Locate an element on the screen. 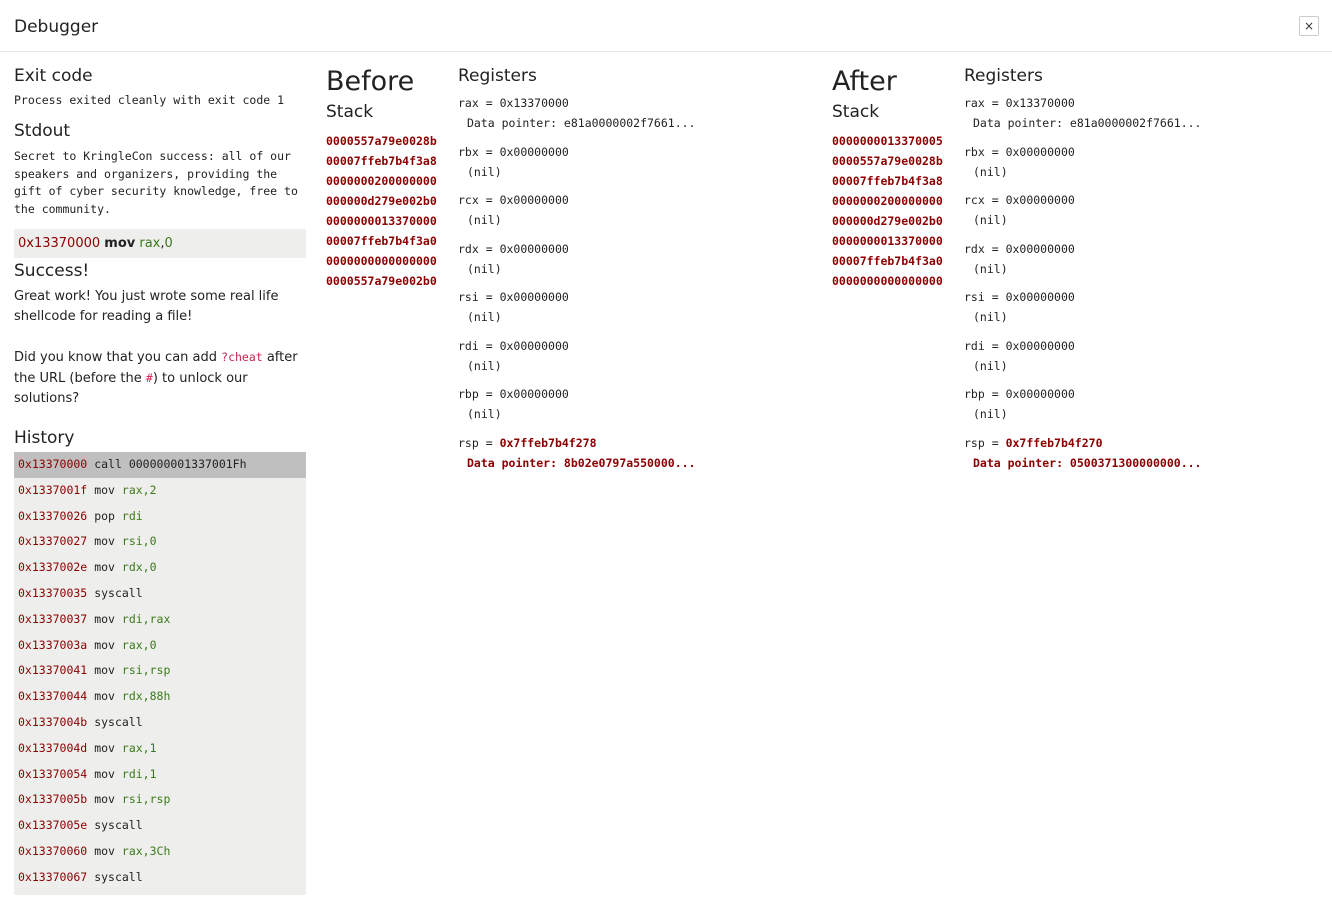  history-item: 0x13370000 call 000000001337001Fh is located at coordinates (160, 465).